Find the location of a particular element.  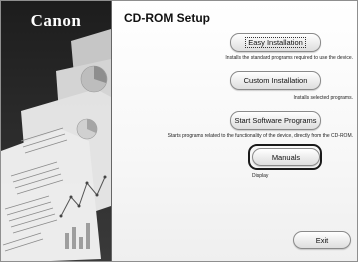

start-software-programs-button: Start Software Programs is located at coordinates (275, 120).